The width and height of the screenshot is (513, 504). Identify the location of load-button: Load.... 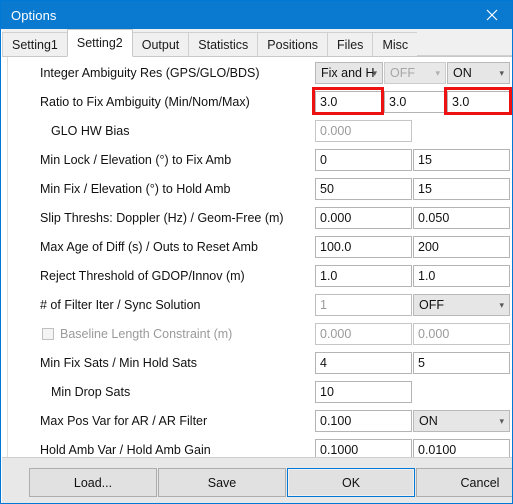
(93, 482).